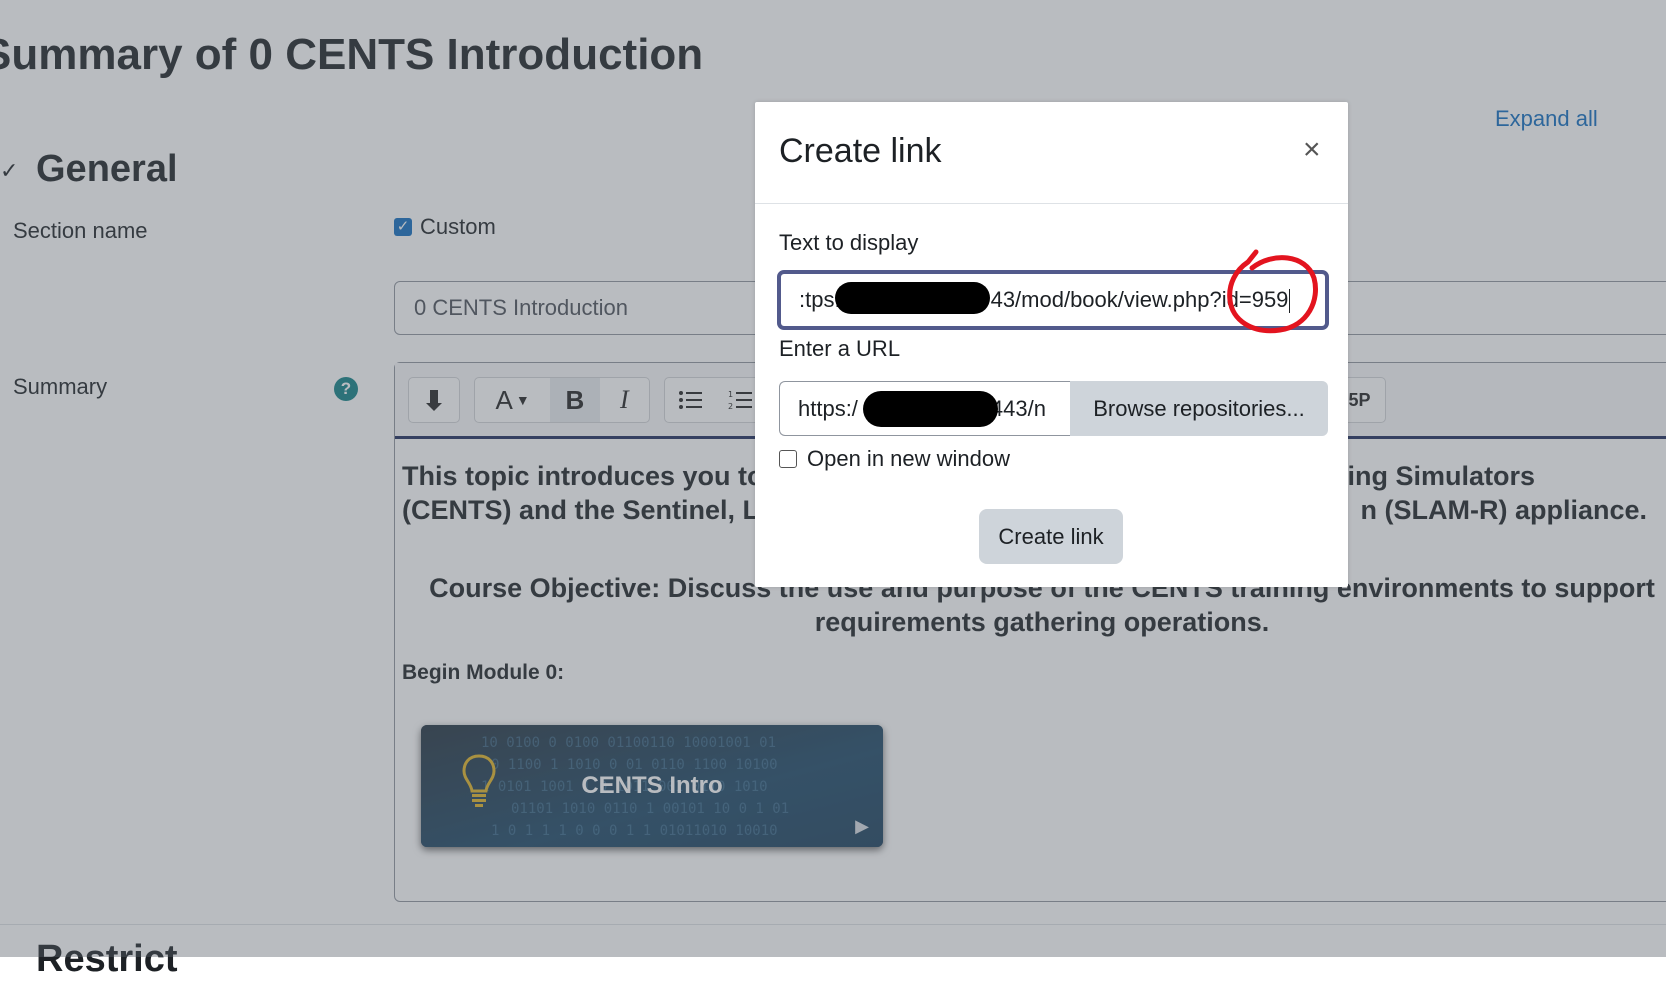 This screenshot has width=1666, height=981. I want to click on dialog-header: Create link ×, so click(1051, 153).